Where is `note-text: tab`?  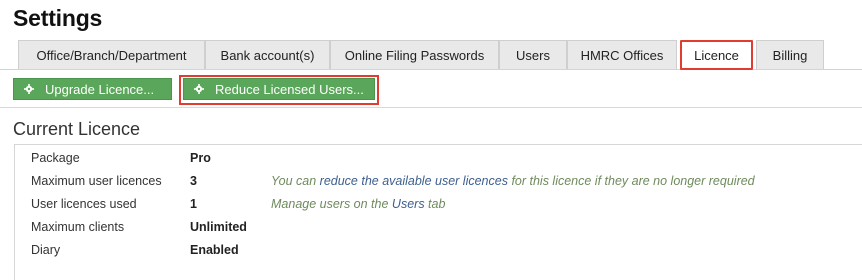
note-text: tab is located at coordinates (435, 204).